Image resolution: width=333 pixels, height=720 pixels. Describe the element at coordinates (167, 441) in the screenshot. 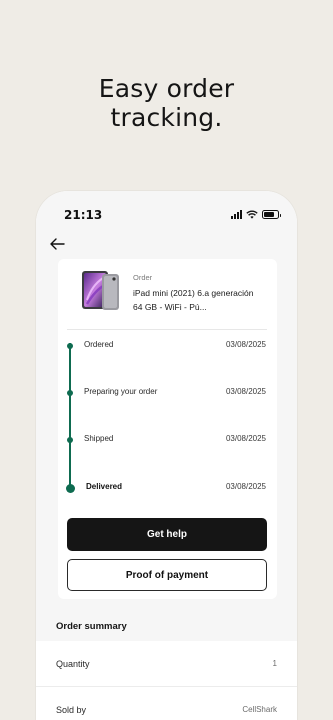

I see `timeline-step-shipped: Shipped 03/08/2025` at that location.